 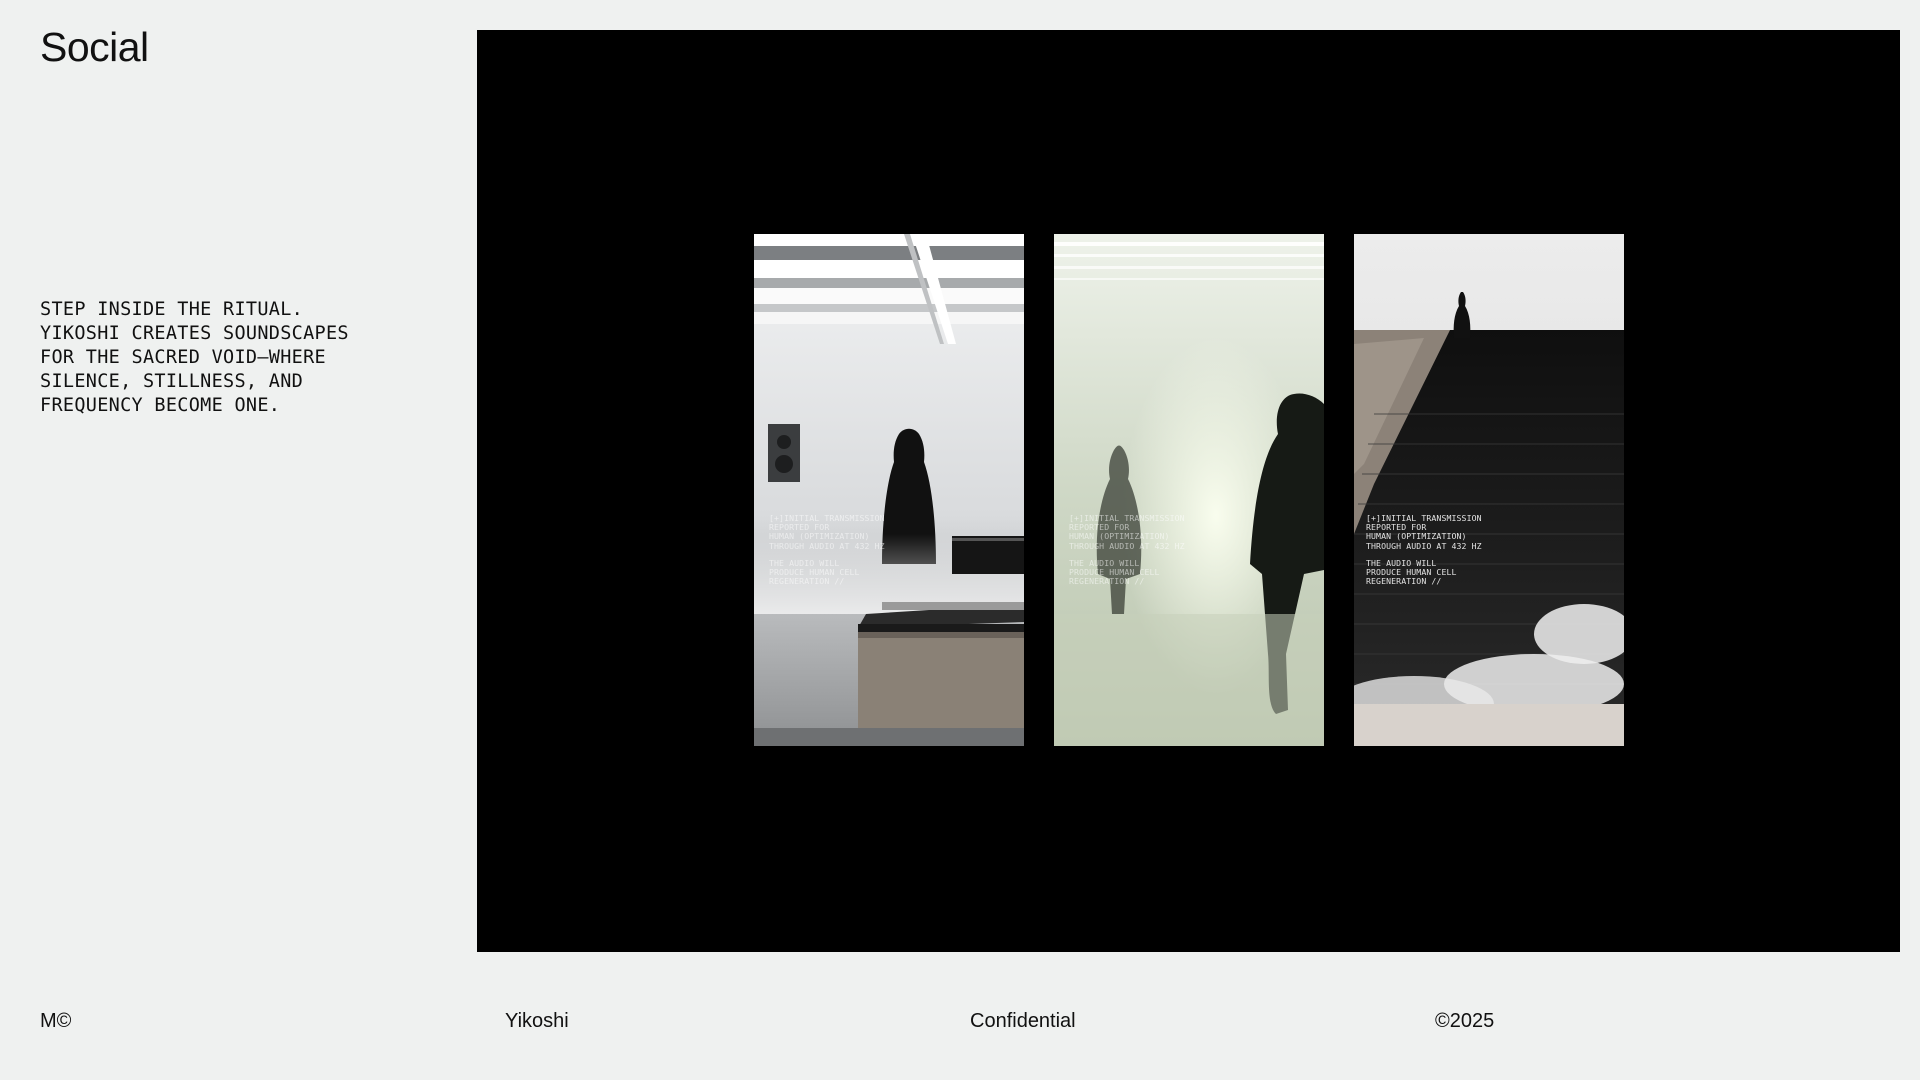 What do you see at coordinates (537, 1021) in the screenshot?
I see `footer-brand: Yikoshi` at bounding box center [537, 1021].